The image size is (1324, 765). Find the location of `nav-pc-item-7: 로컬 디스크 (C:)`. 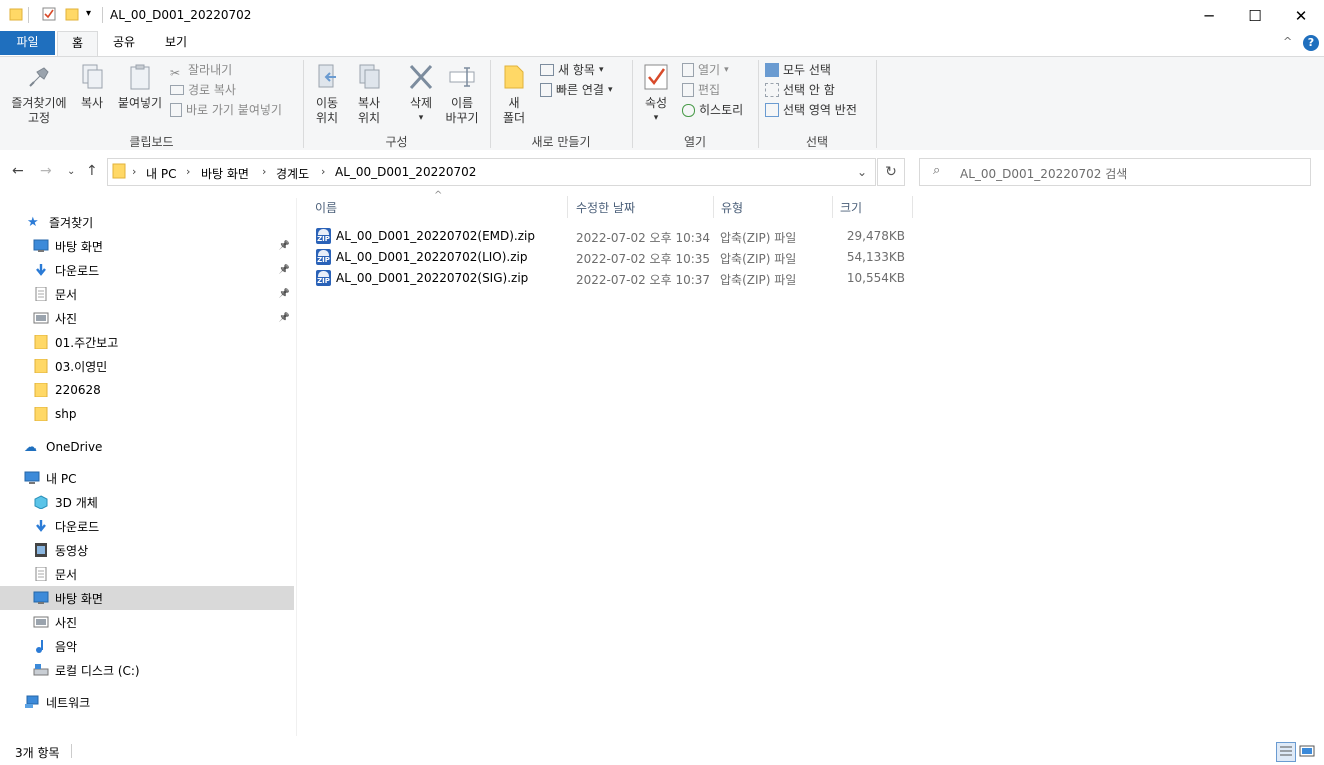

nav-pc-item-7: 로컬 디스크 (C:) is located at coordinates (147, 670).